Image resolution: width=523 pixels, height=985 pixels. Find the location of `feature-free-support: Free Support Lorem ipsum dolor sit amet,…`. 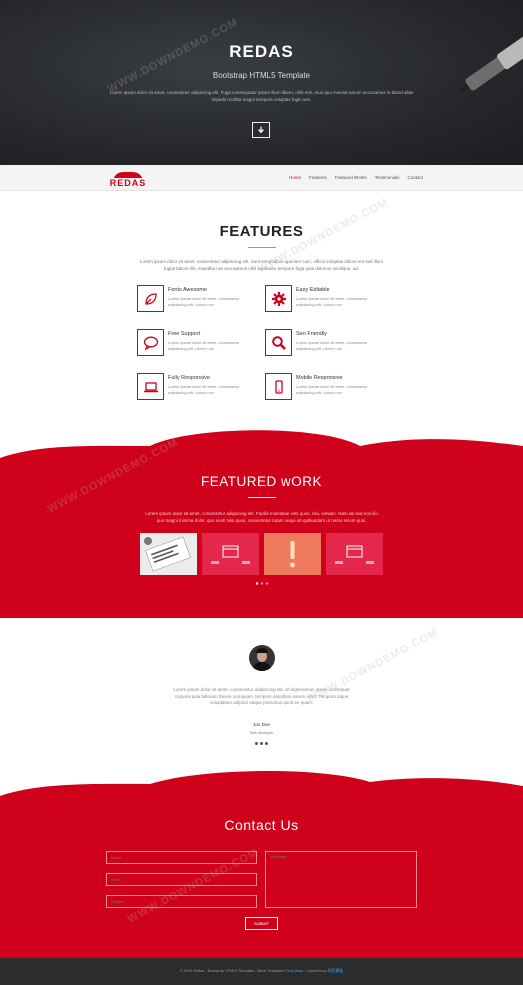

feature-free-support: Free Support Lorem ipsum dolor sit amet,… is located at coordinates (197, 344).